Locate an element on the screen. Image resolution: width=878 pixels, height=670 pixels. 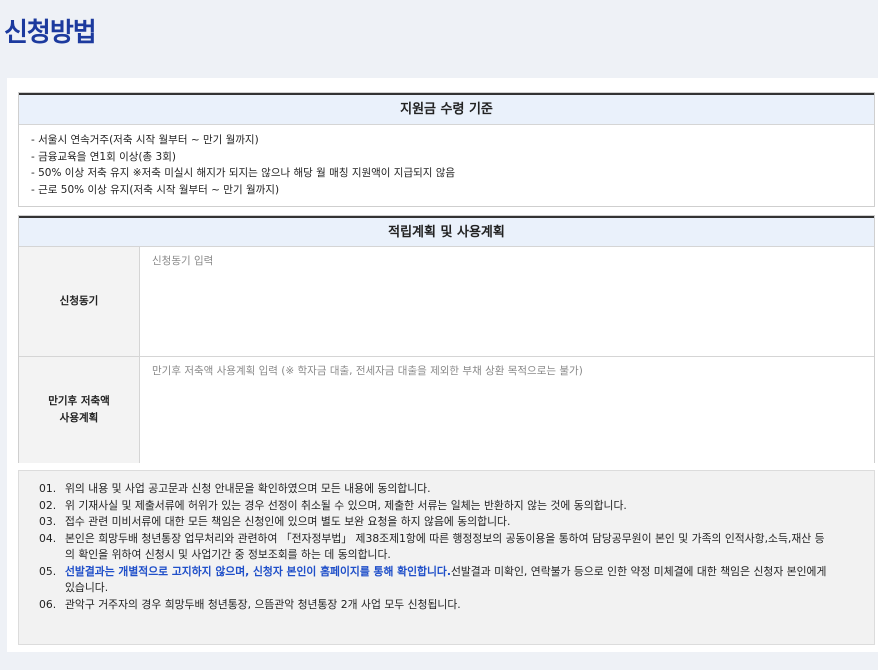
usage-plan-label: 만기후 저축액 사용계획 is located at coordinates (79, 410).